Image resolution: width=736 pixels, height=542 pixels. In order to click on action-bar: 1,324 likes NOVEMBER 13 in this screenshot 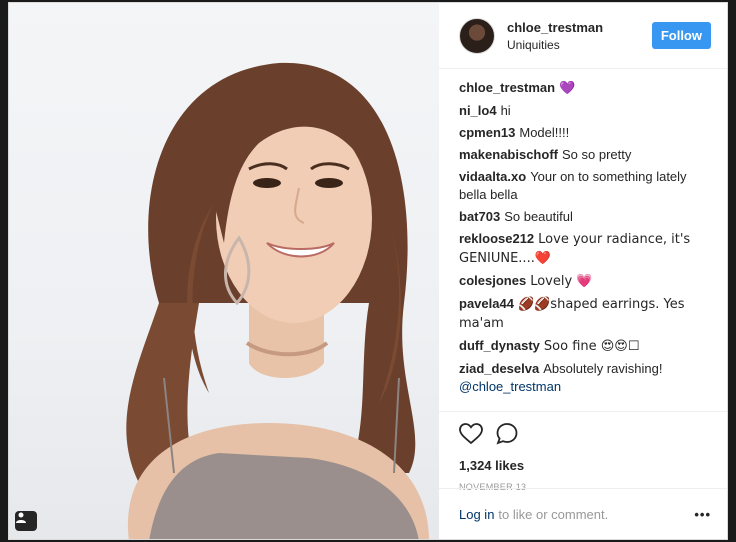, I will do `click(583, 451)`.